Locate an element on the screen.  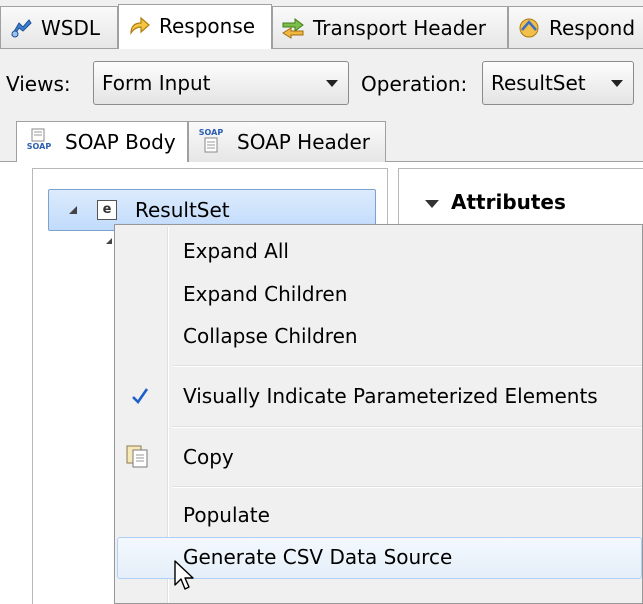
menu-item-label: Visually Indicate Parameterized Elements is located at coordinates (390, 396).